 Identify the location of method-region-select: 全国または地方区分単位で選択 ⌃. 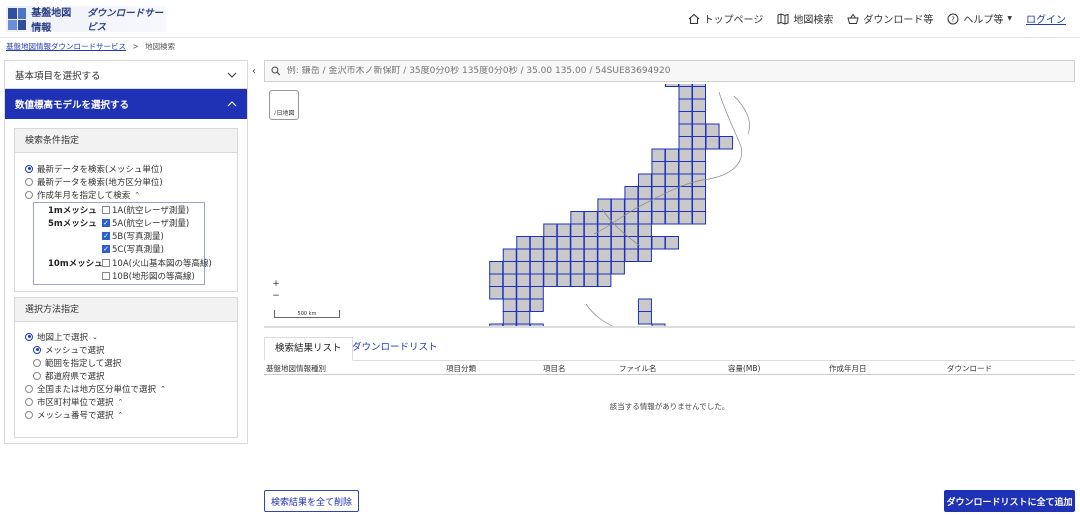
(95, 388).